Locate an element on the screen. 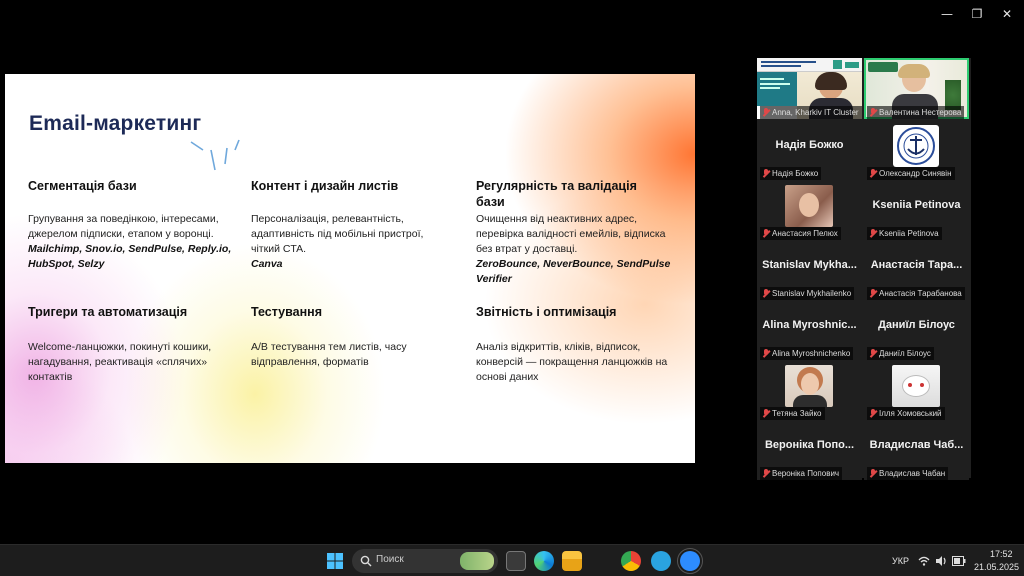 This screenshot has height=576, width=1024. file-explorer-icon is located at coordinates (572, 561).